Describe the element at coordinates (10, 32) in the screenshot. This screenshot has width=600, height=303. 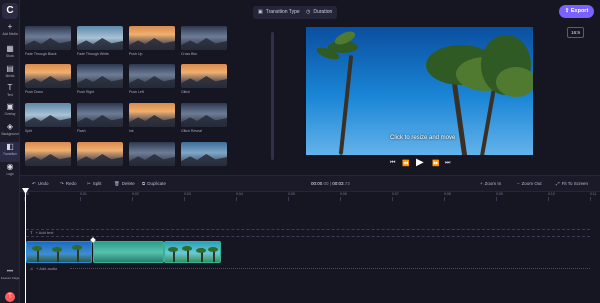
I see `sidebar-item-add-media: + Add Media` at that location.